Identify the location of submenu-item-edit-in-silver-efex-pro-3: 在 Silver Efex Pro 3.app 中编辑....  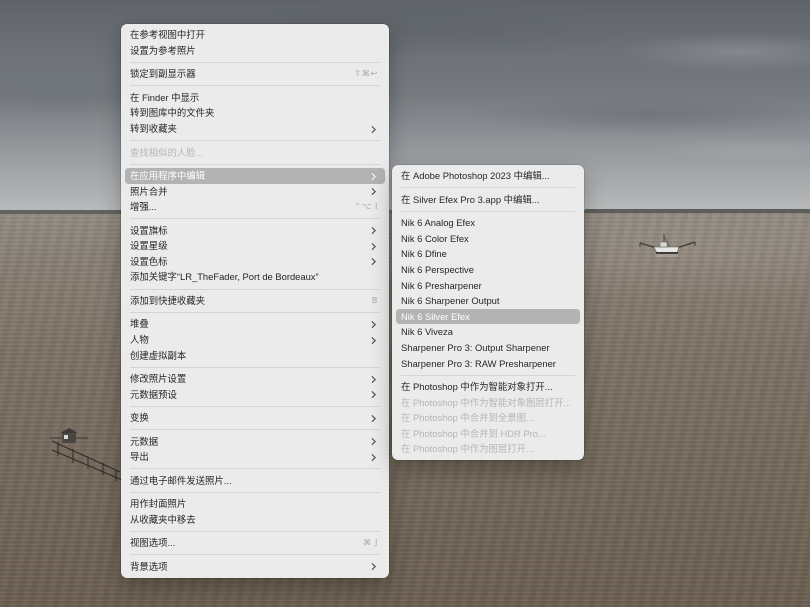
(488, 200).